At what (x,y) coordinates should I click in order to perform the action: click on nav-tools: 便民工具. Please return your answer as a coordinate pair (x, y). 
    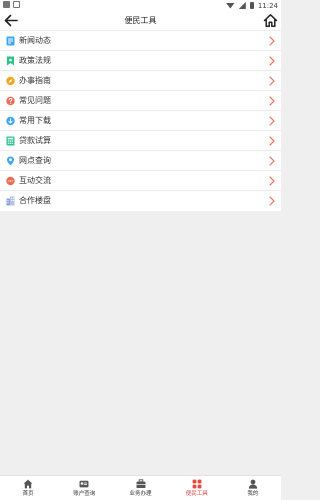
    Looking at the image, I should click on (197, 488).